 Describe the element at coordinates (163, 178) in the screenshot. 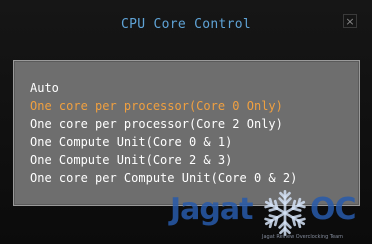

I see `option-core-per-cu-0-2: One core per Compute Unit(Core 0 & 2)` at that location.